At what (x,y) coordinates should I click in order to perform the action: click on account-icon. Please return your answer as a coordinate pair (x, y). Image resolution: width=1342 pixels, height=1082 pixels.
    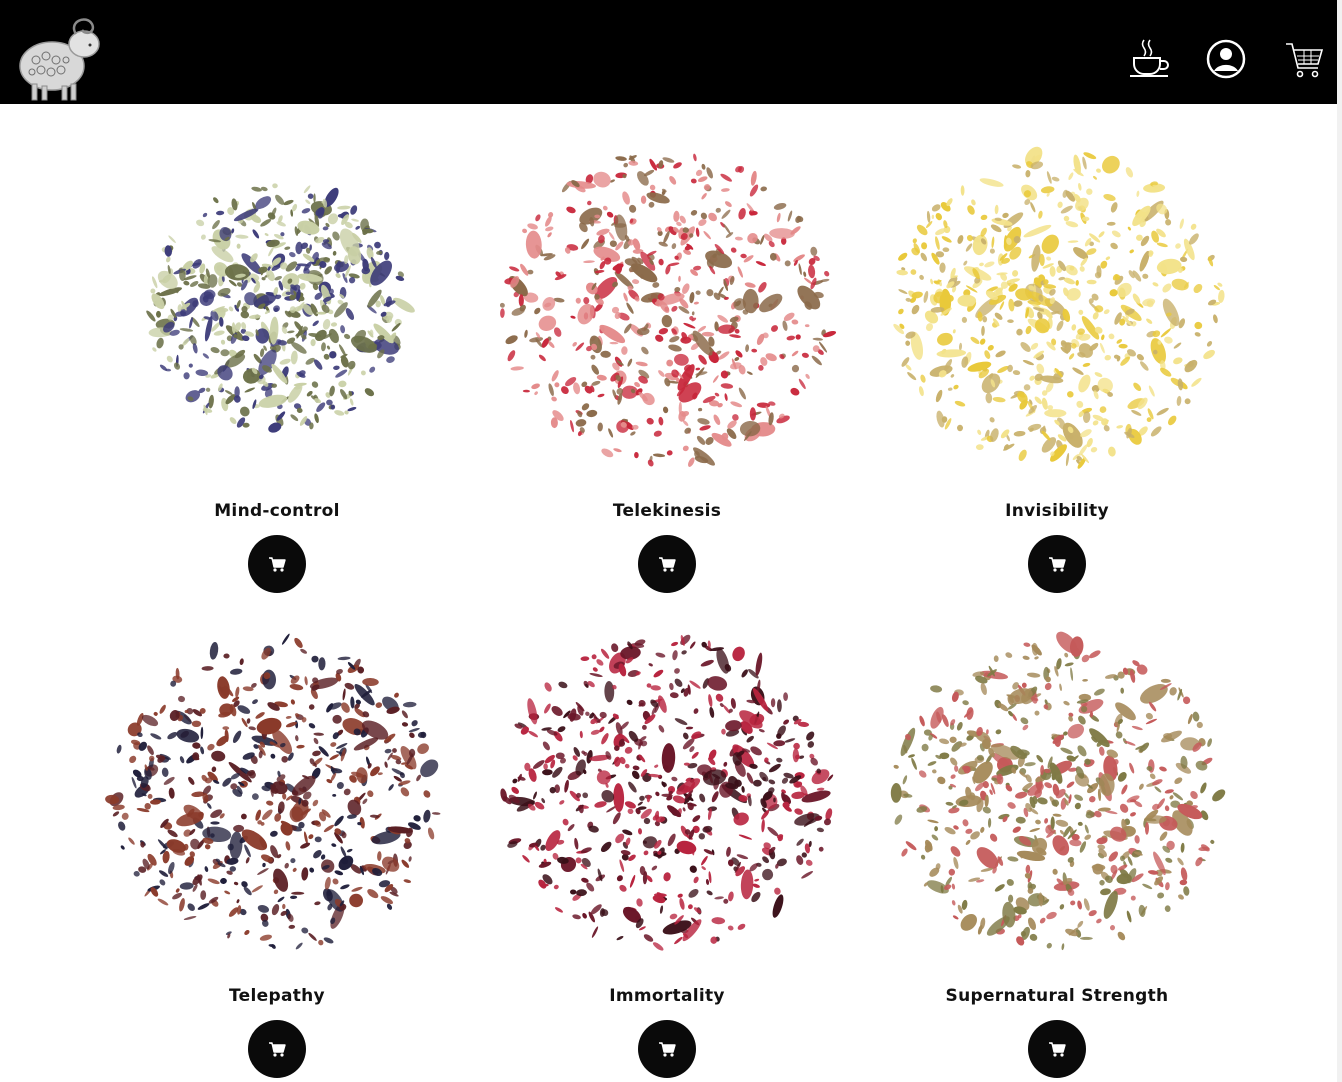
    Looking at the image, I should click on (1226, 59).